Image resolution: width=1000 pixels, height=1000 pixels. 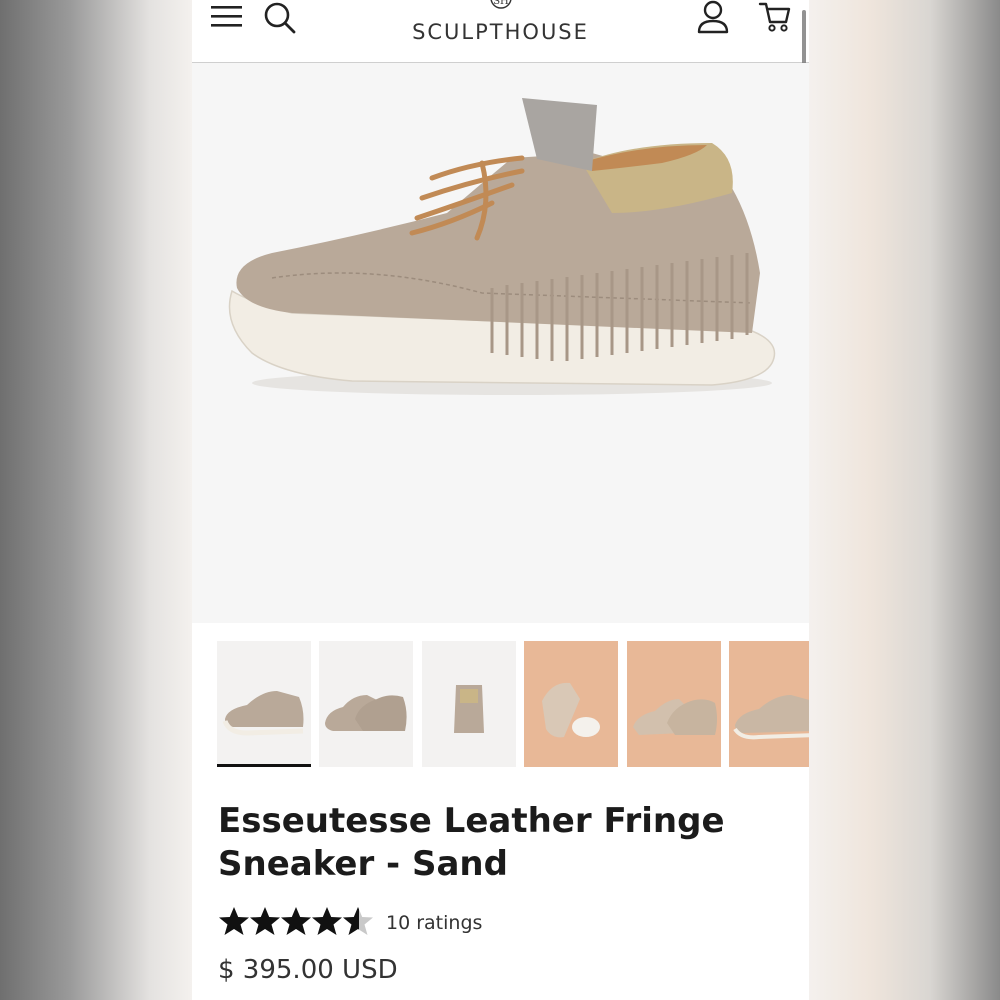 What do you see at coordinates (471, 842) in the screenshot?
I see `product-title: Esseutesse Leather Fringe Sneaker - Sand` at bounding box center [471, 842].